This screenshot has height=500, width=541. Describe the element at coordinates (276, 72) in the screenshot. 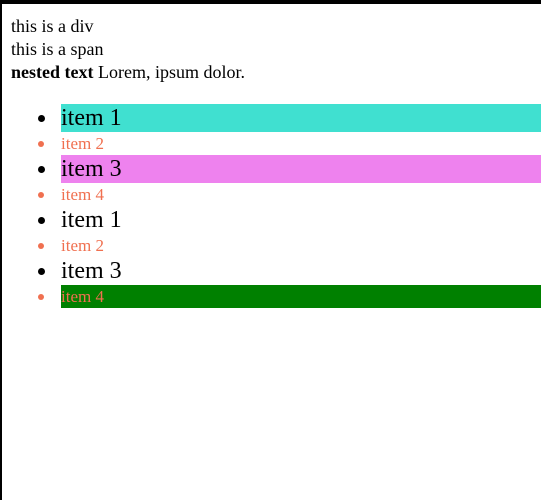

I see `nested-text-line: nested text Lorem, ipsum dolor.` at that location.